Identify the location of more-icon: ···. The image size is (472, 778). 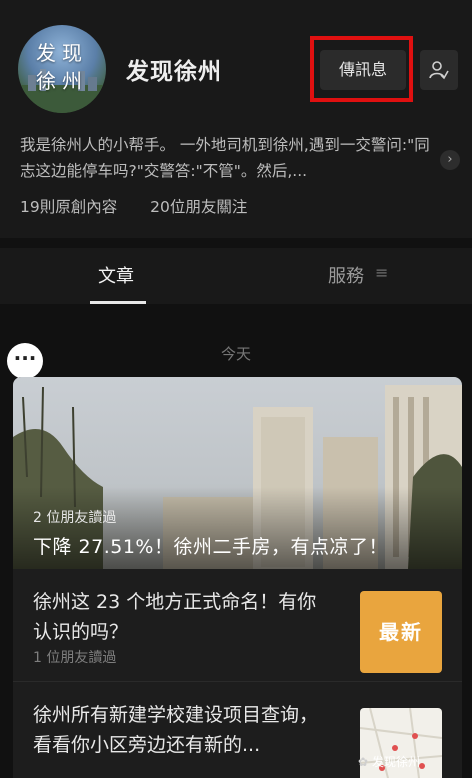
(25, 361).